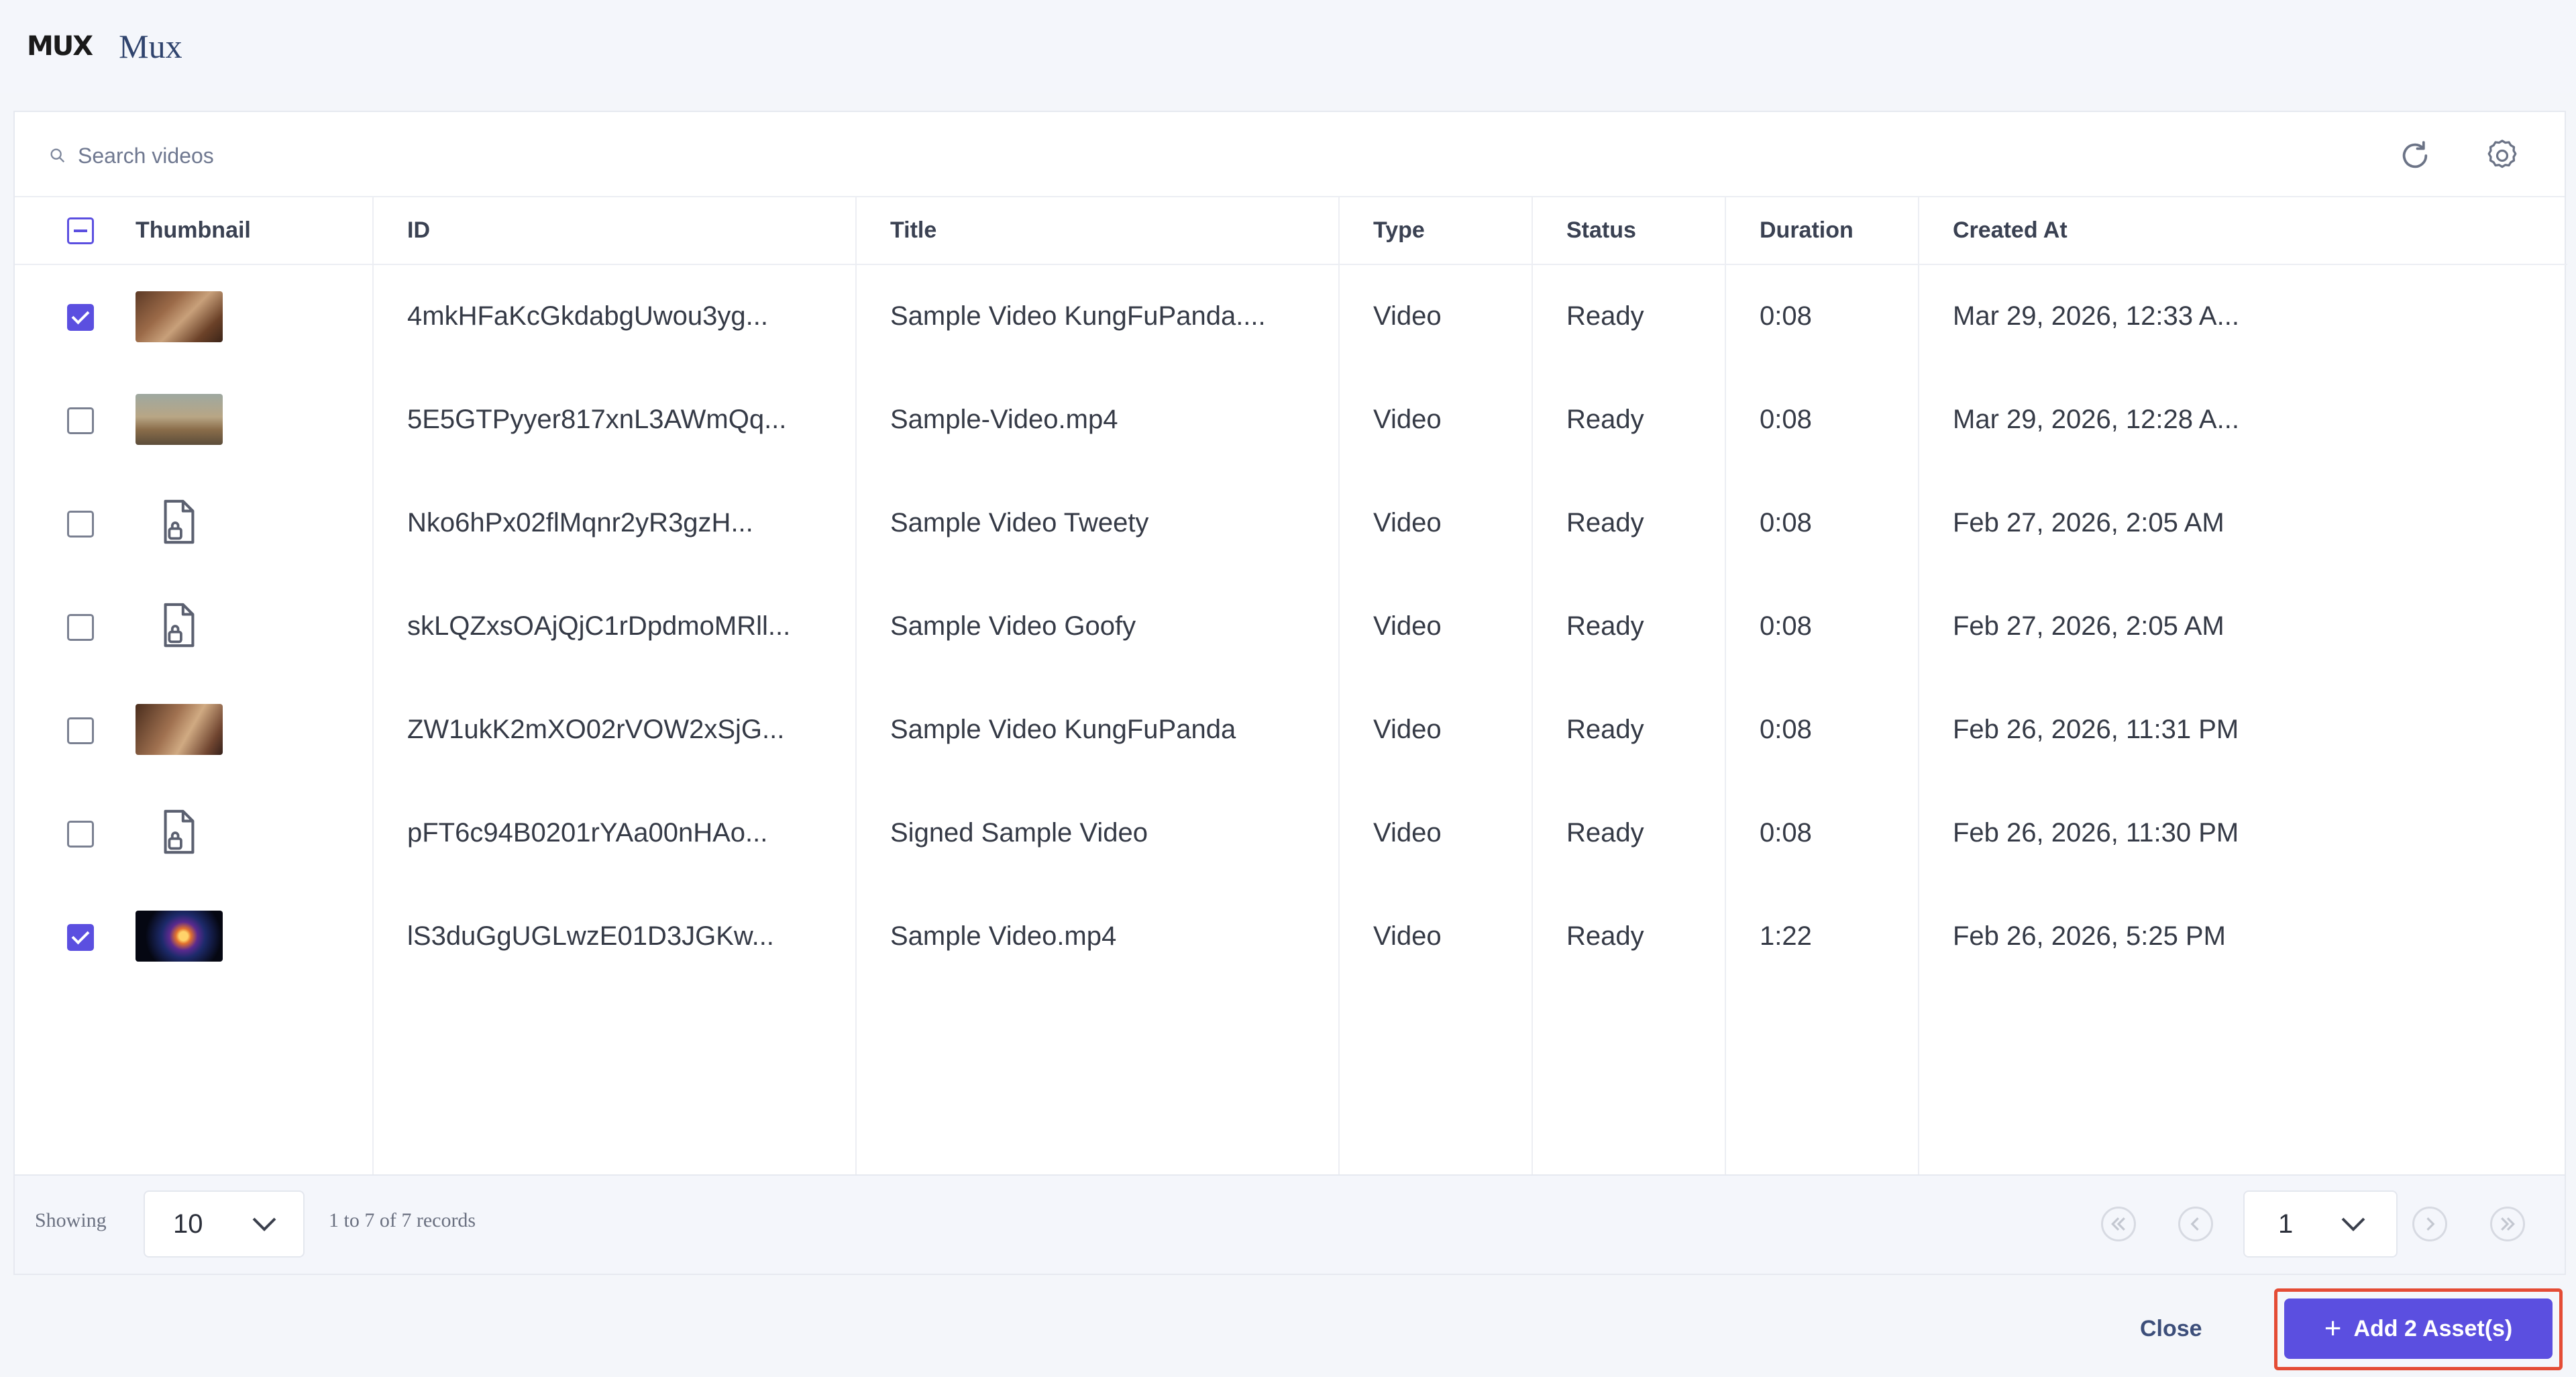 Image resolution: width=2576 pixels, height=1377 pixels. What do you see at coordinates (2415, 156) in the screenshot?
I see `refresh-button` at bounding box center [2415, 156].